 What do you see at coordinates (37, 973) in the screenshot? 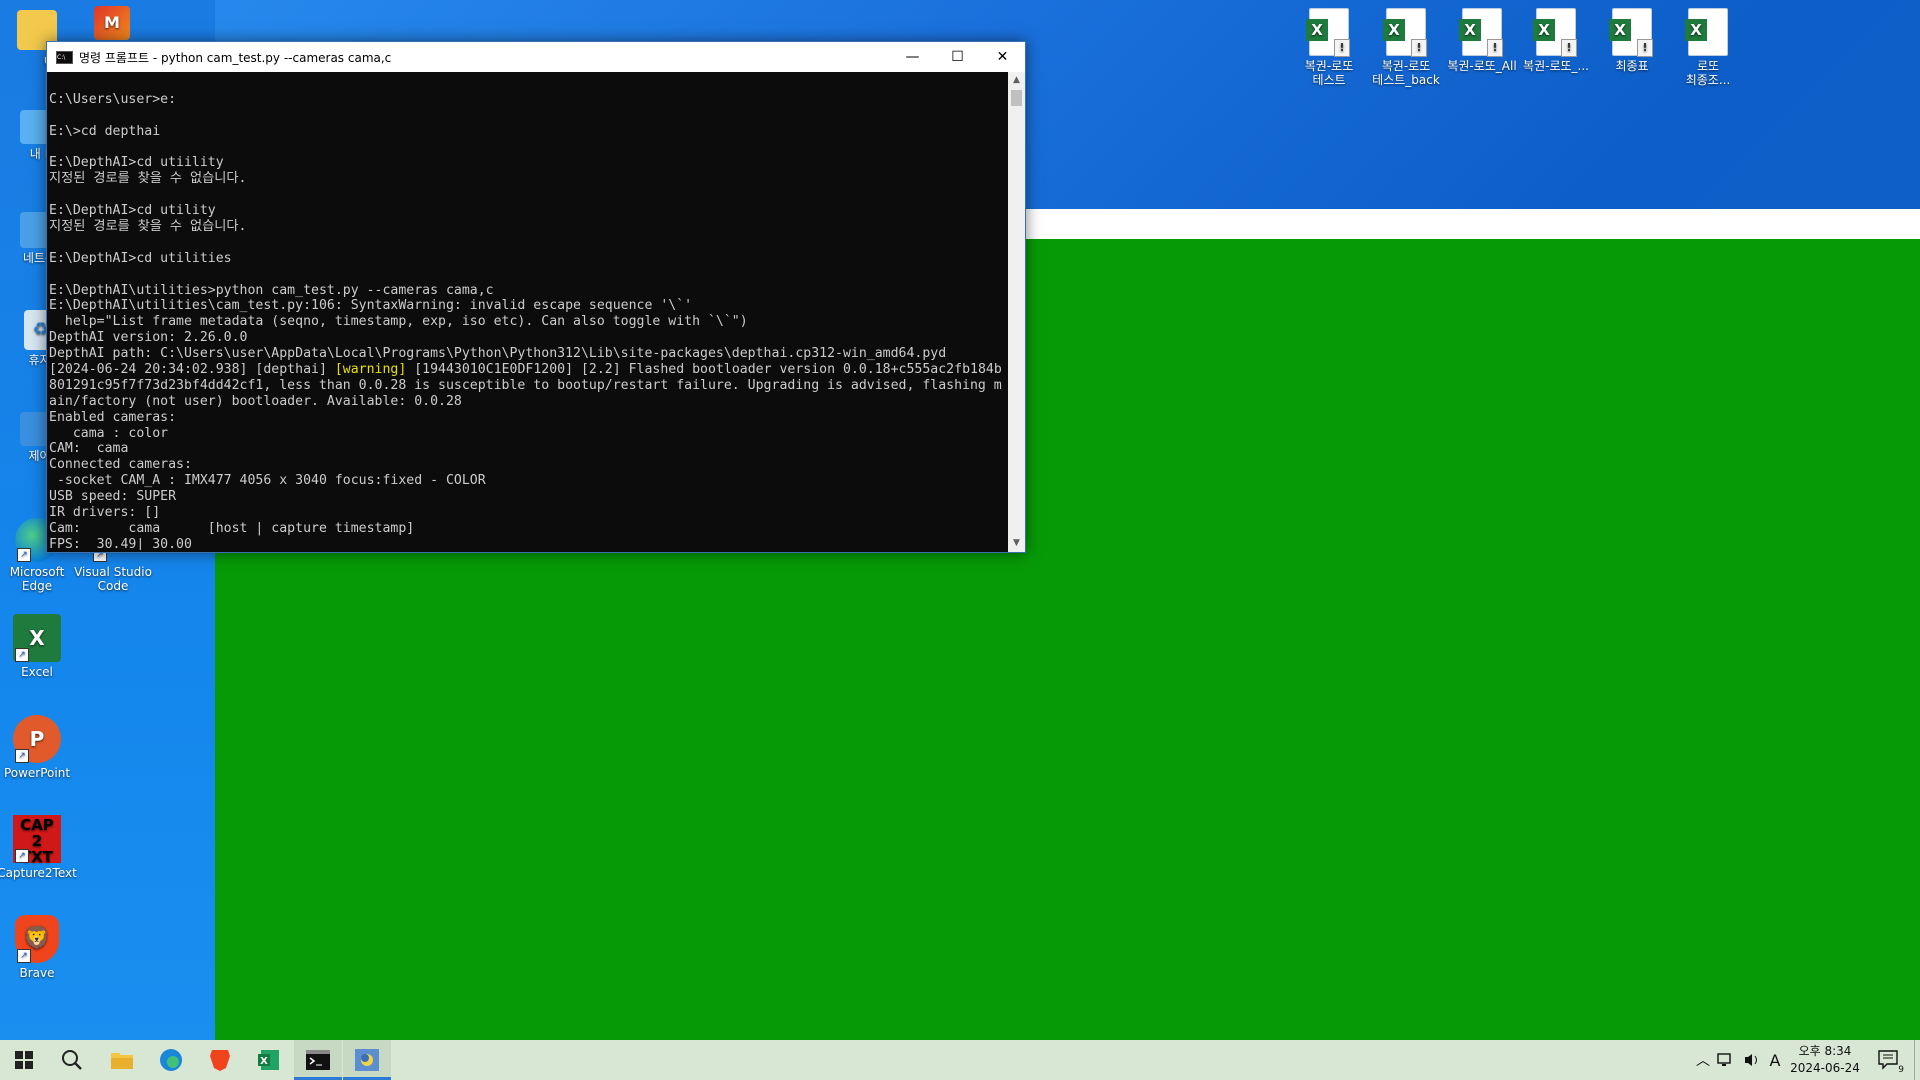
I see `desktop-icon-label: Brave` at bounding box center [37, 973].